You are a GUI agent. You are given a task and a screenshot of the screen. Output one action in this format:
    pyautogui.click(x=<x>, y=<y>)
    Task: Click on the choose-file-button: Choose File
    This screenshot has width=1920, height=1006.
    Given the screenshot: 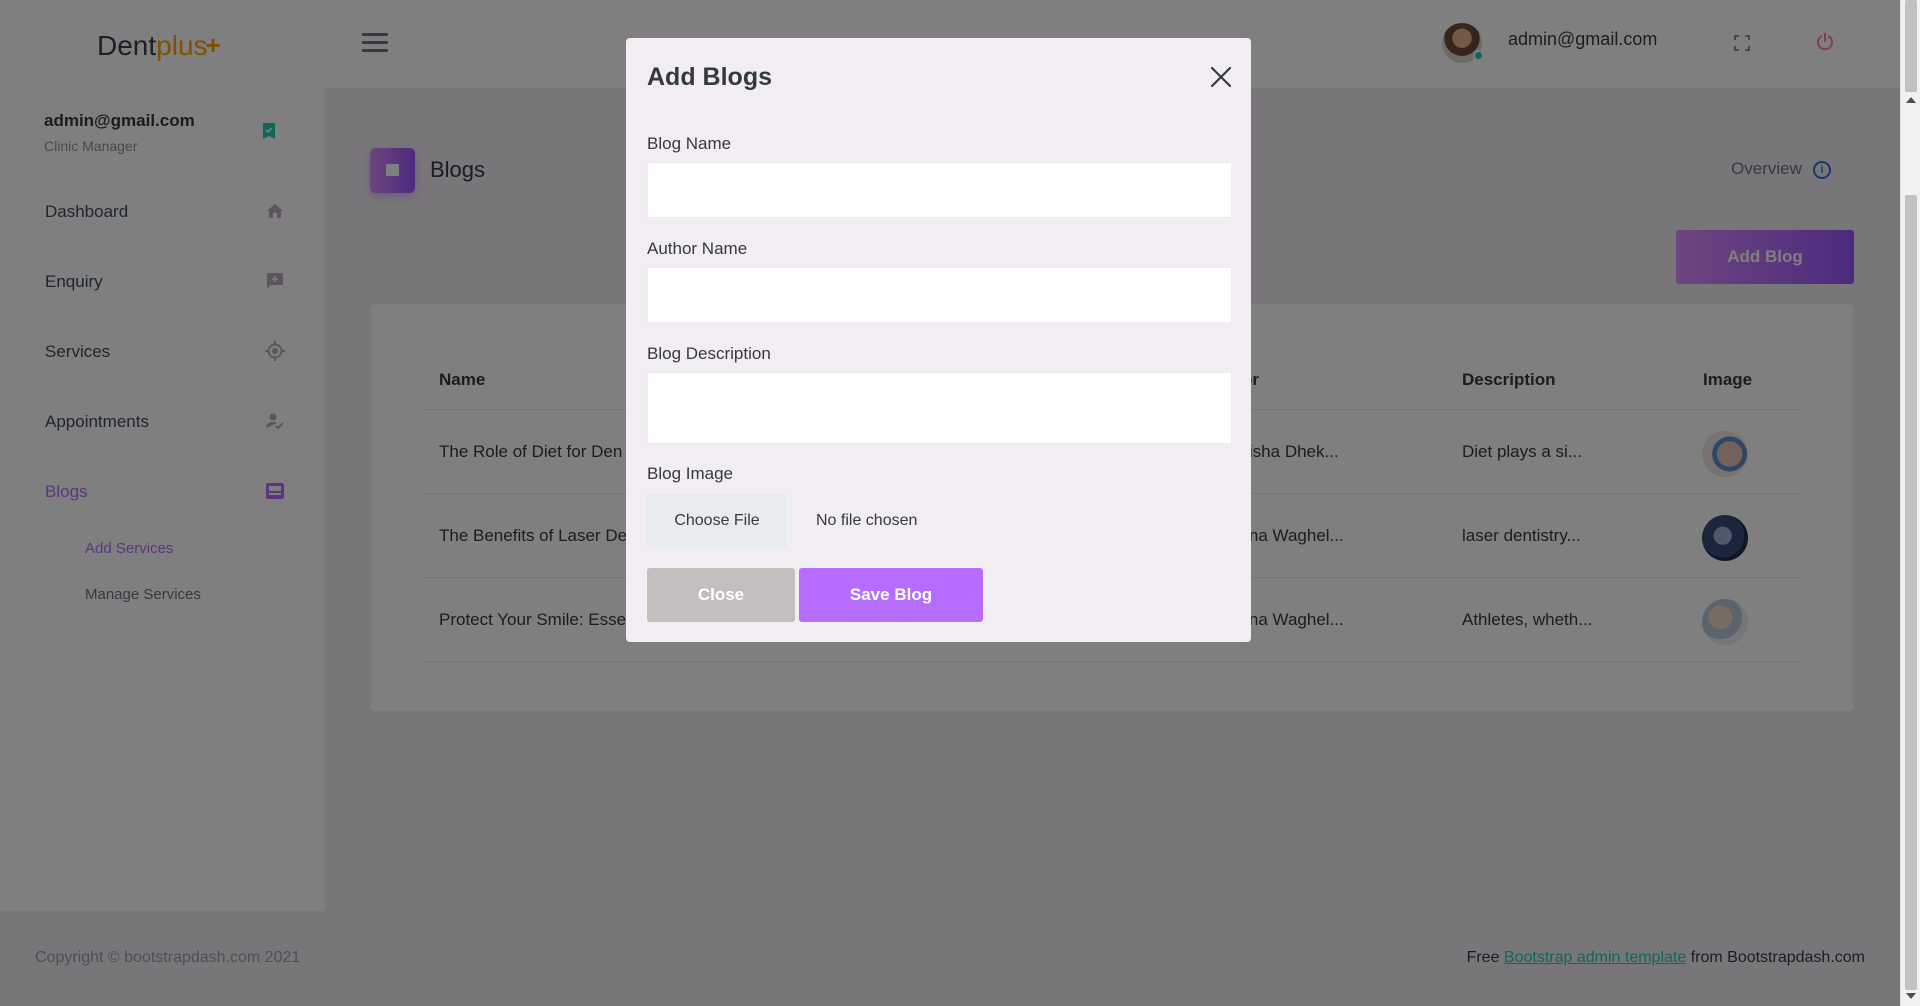 What is the action you would take?
    pyautogui.click(x=717, y=521)
    